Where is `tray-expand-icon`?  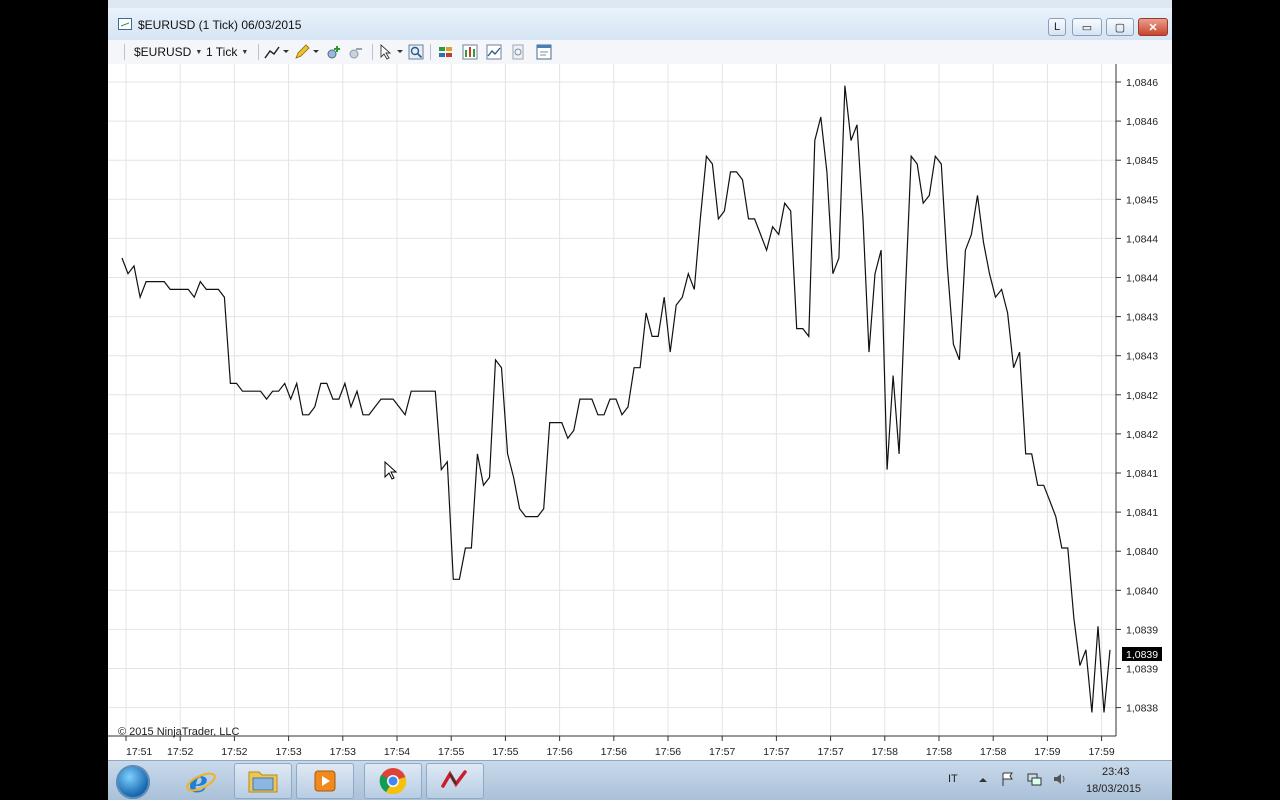 tray-expand-icon is located at coordinates (983, 780).